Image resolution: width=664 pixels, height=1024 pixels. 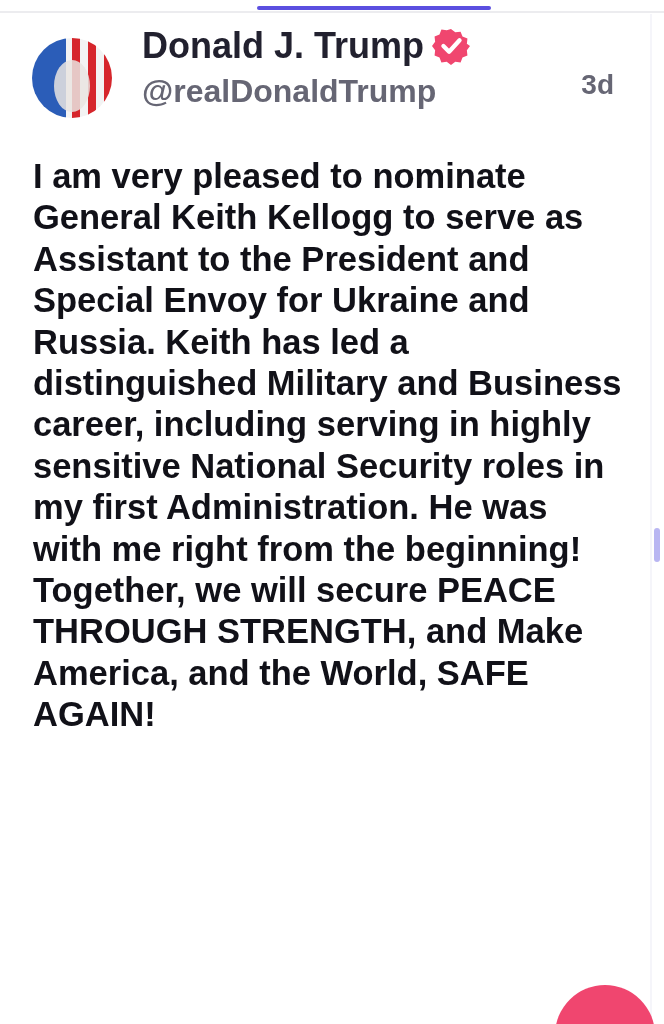 I want to click on author-name: Donald J. Trump, so click(x=283, y=46).